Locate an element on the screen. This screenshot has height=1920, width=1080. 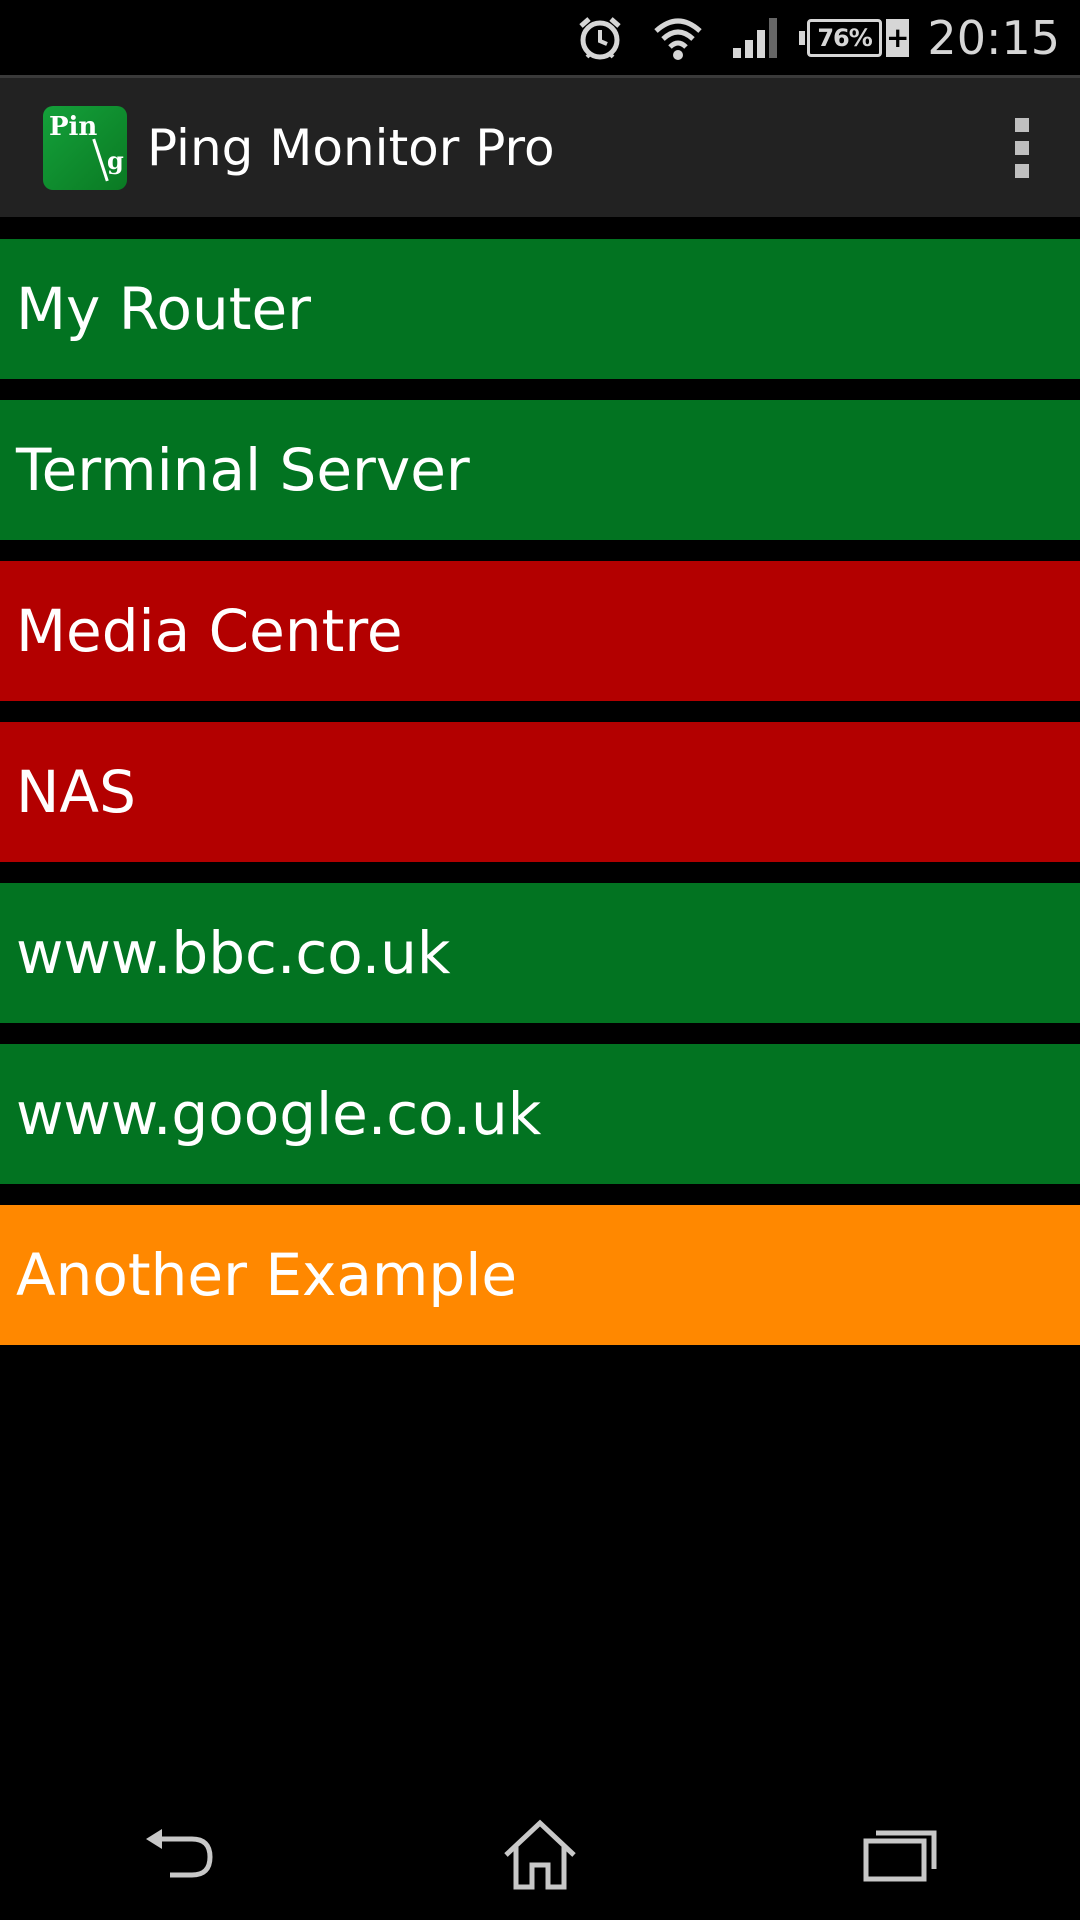
back-icon is located at coordinates (180, 1855).